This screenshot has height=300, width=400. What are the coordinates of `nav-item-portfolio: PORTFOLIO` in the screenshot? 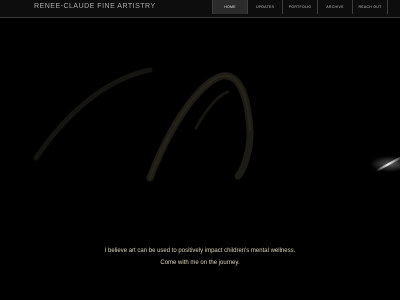 It's located at (299, 7).